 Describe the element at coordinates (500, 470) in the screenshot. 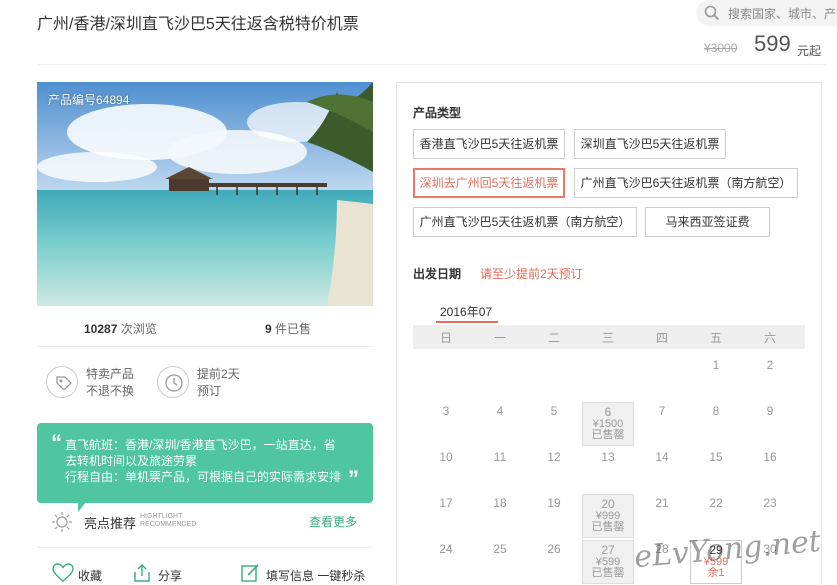

I see `calendar-day-11: 11` at that location.